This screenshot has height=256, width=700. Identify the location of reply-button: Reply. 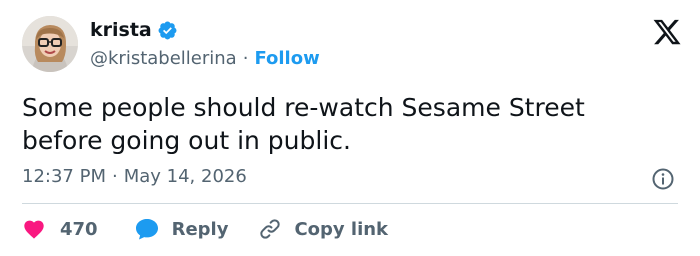
(181, 229).